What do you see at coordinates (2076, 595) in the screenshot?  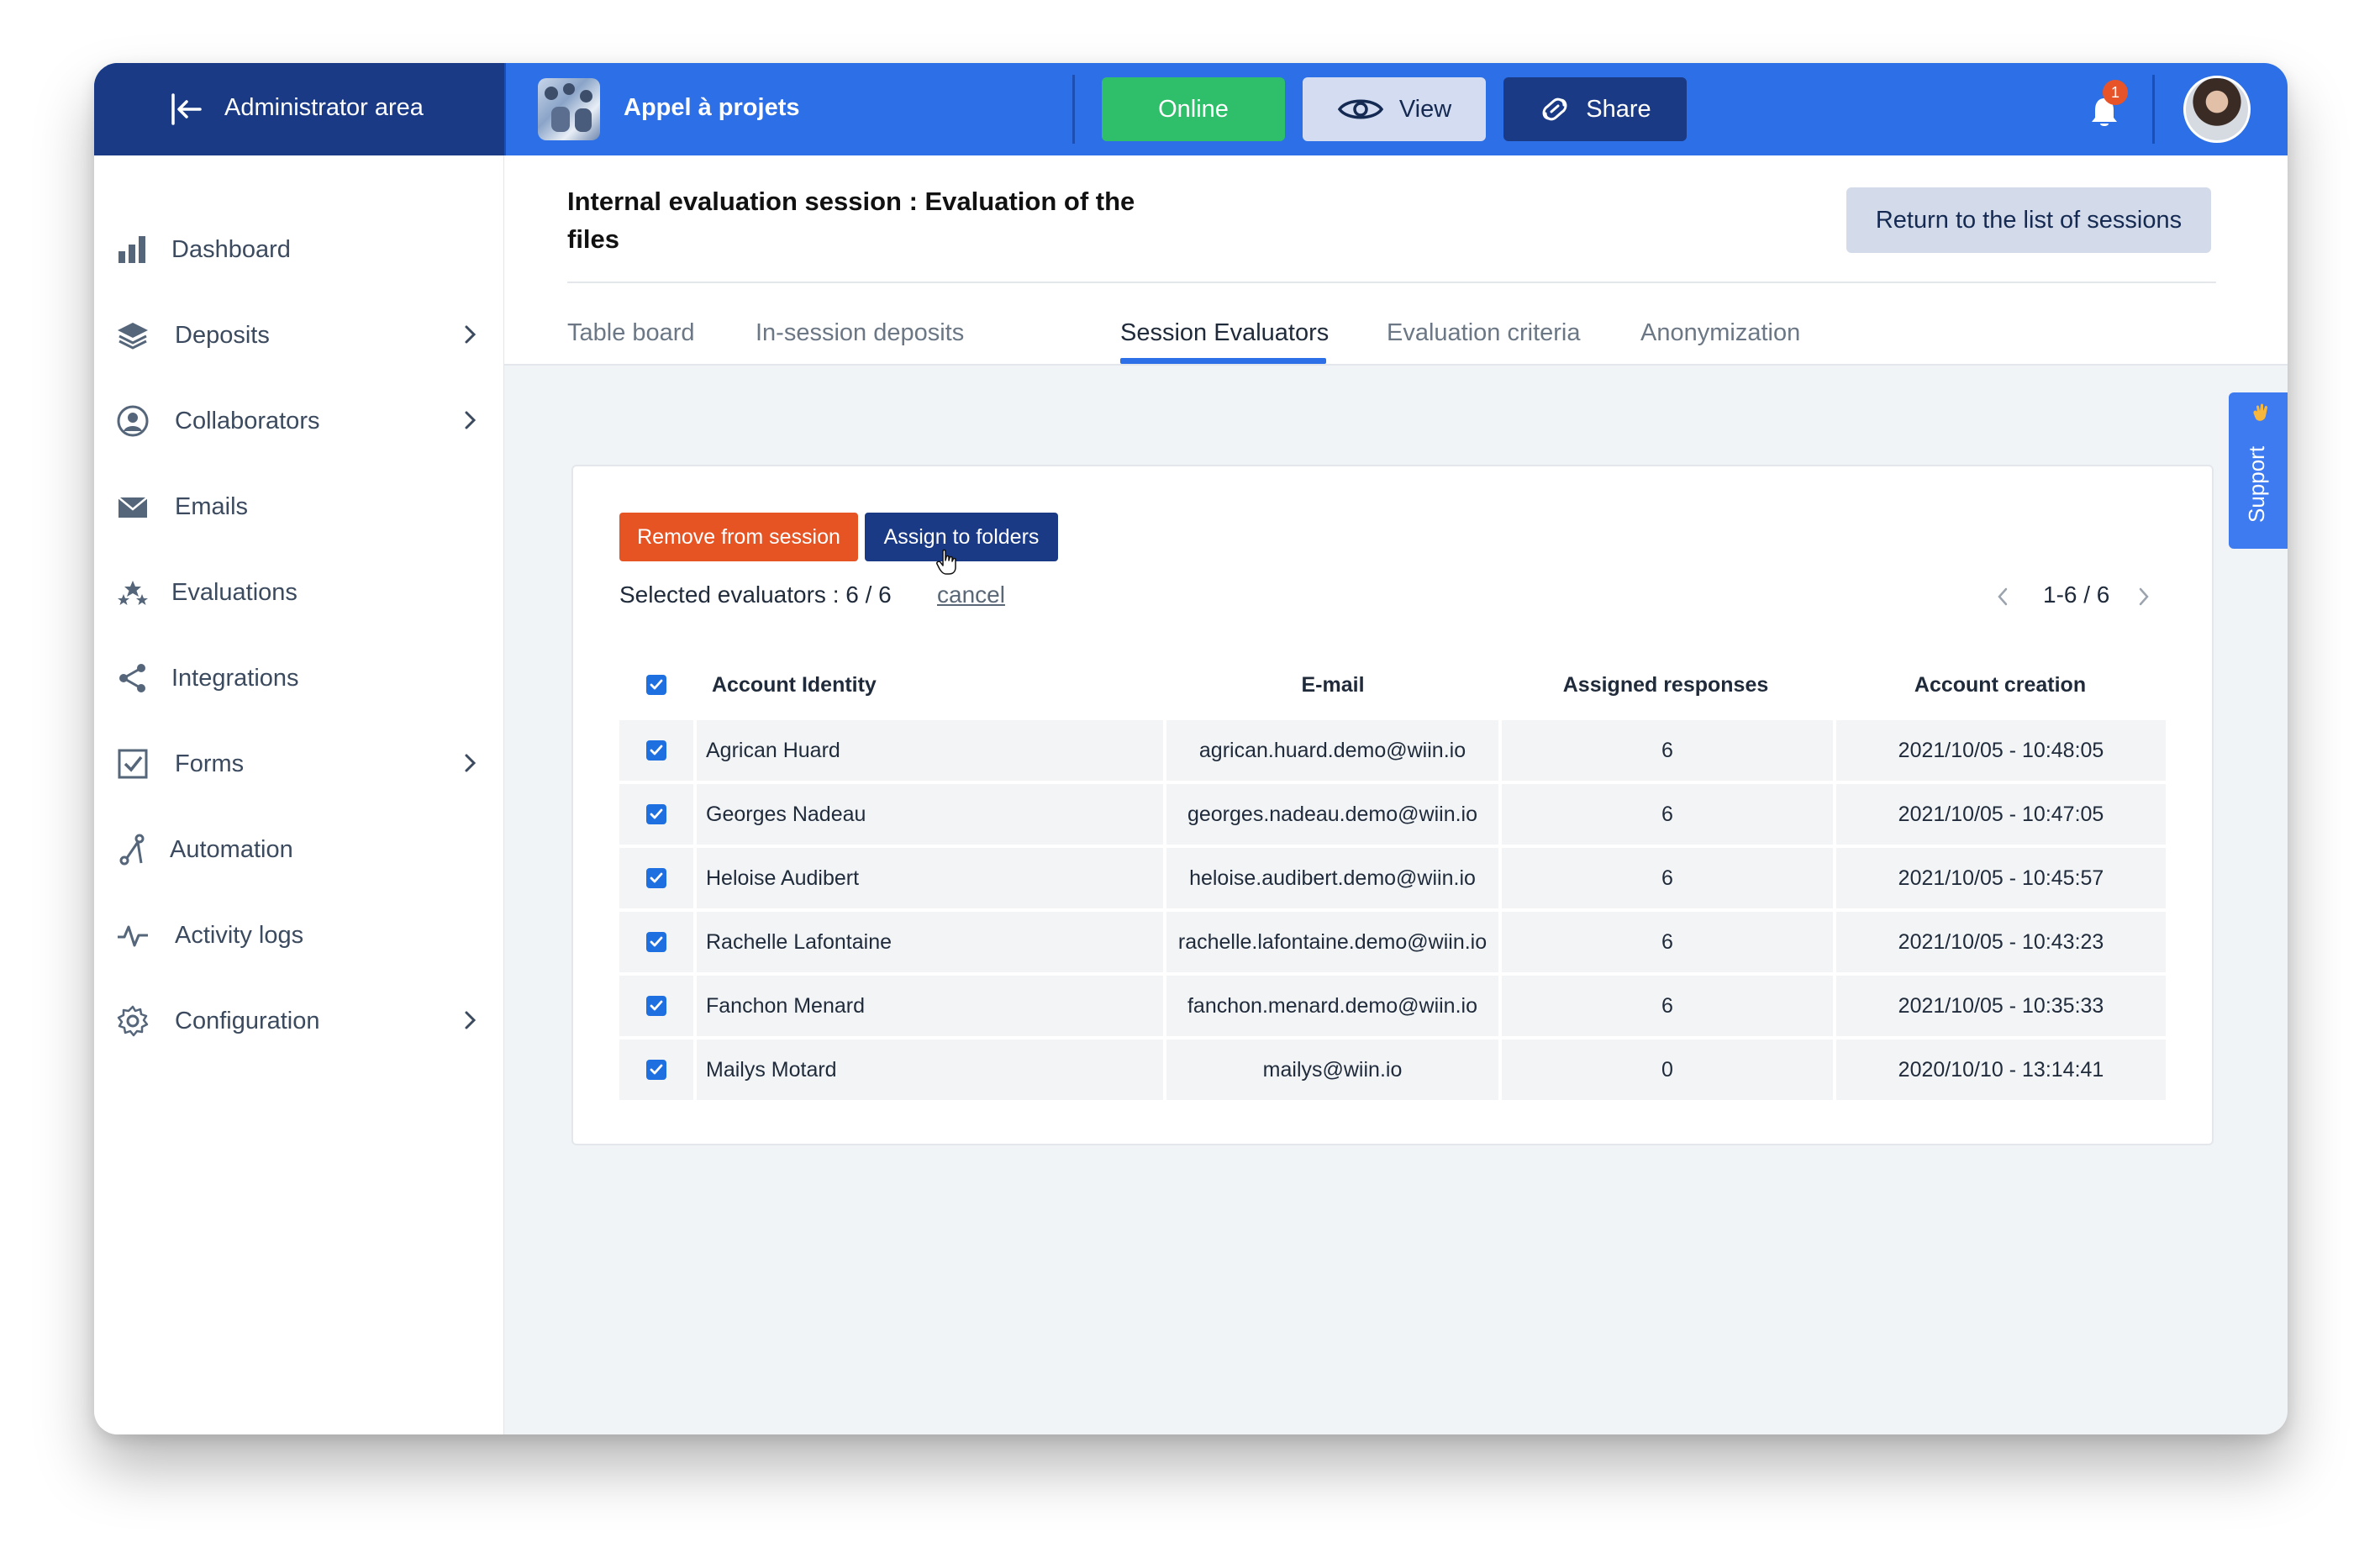 I see `pagination-info: 1-6 / 6` at bounding box center [2076, 595].